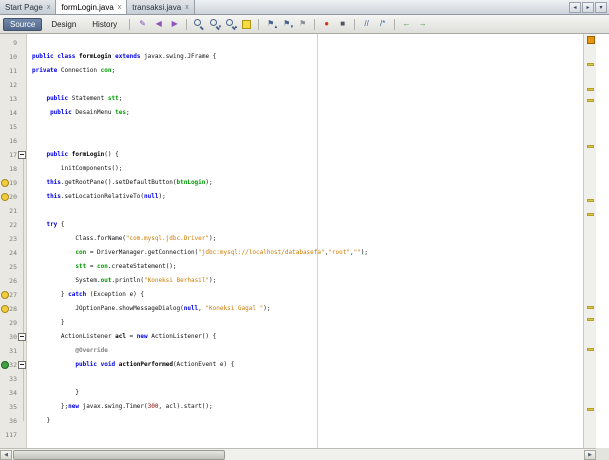 The image size is (609, 460). I want to click on gutter-line-12: 12, so click(13, 85).